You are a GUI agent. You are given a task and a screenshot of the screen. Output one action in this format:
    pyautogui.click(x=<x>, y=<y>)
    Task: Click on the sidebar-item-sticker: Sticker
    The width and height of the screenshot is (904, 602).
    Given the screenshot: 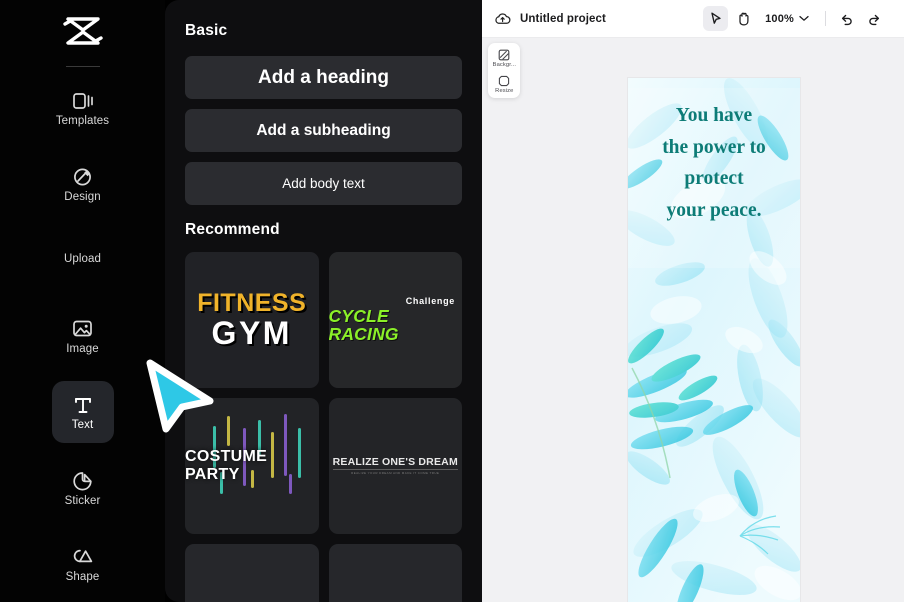 What is the action you would take?
    pyautogui.click(x=83, y=488)
    